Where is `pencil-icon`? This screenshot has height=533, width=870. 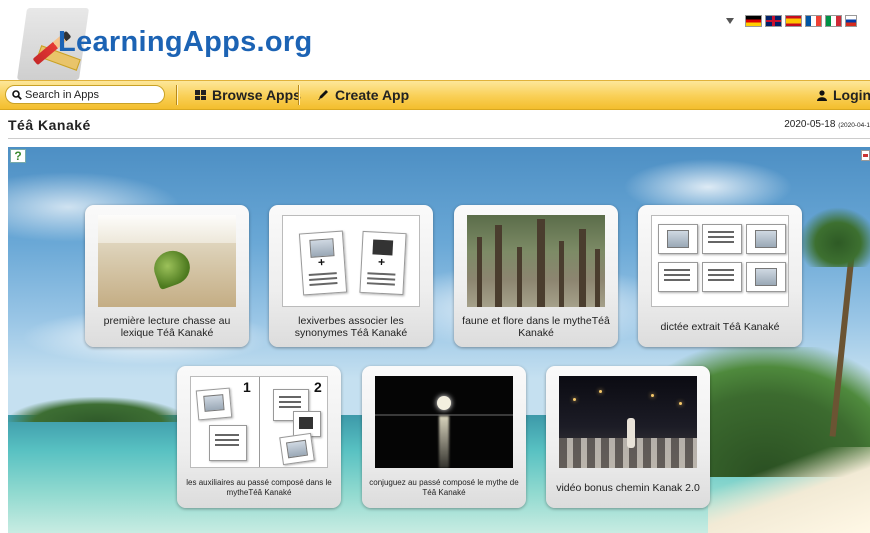 pencil-icon is located at coordinates (323, 95).